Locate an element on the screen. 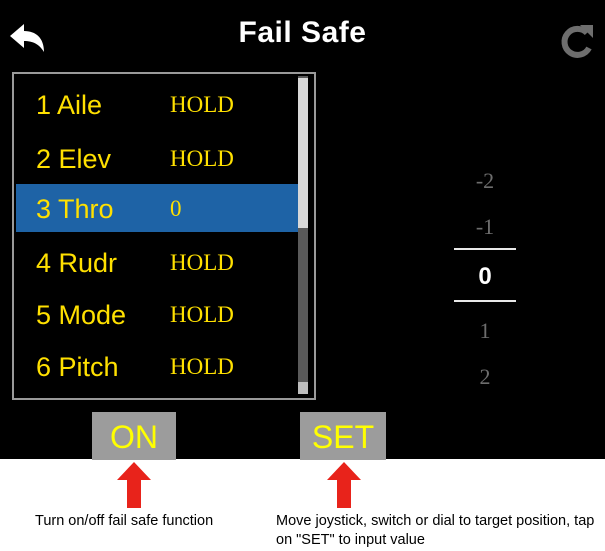  set-pointer-arrow-icon is located at coordinates (344, 485).